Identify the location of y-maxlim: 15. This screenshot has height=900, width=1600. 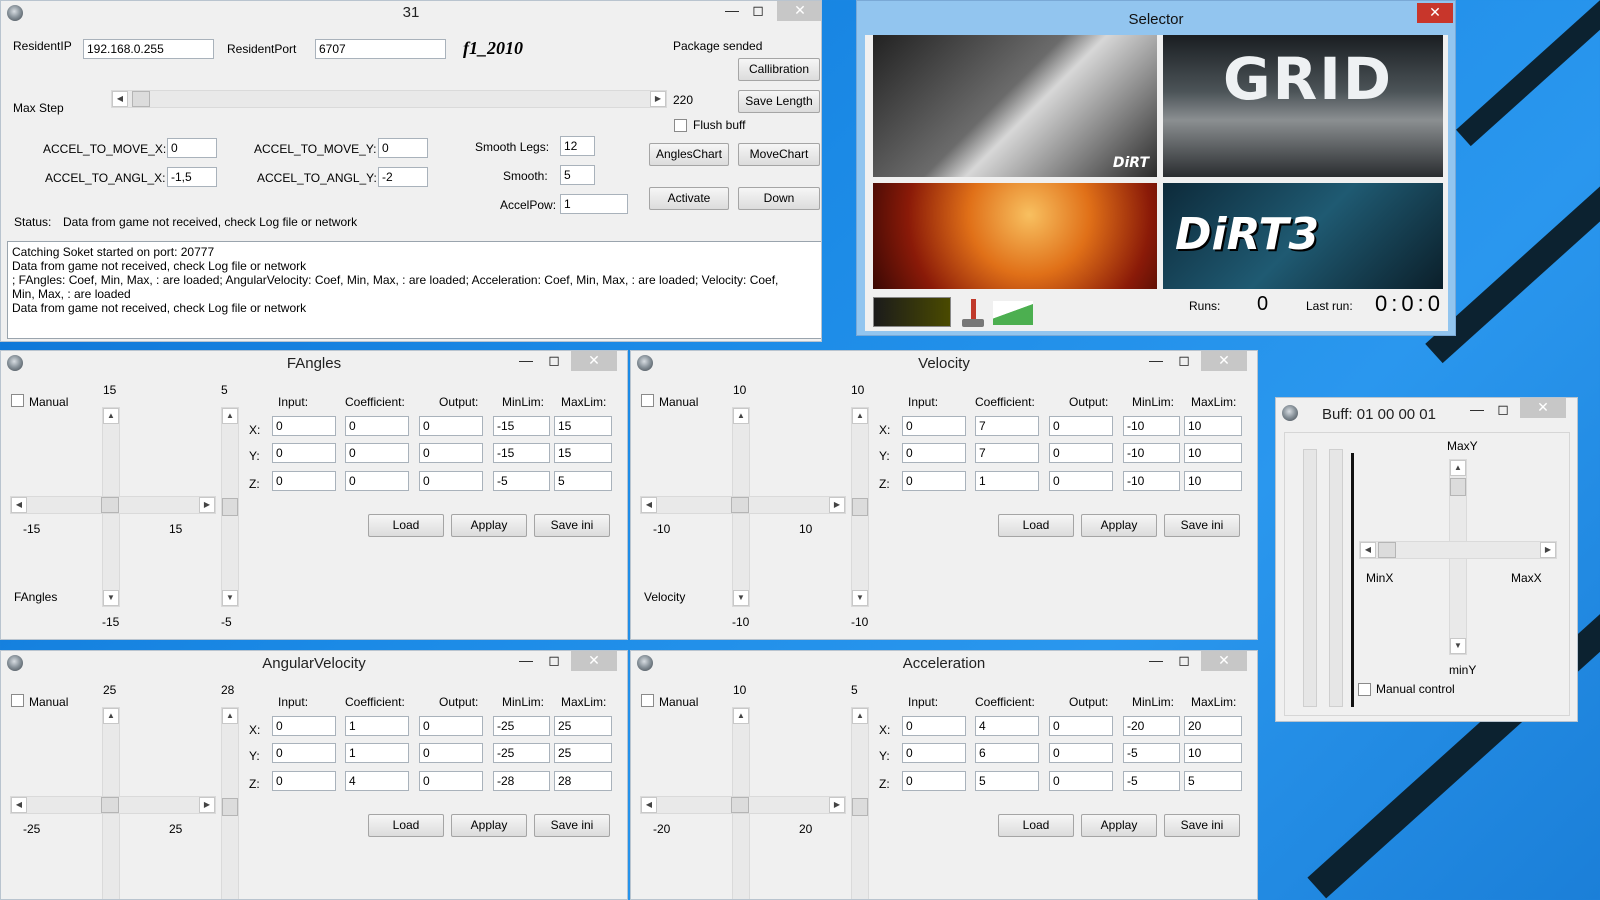
(583, 453).